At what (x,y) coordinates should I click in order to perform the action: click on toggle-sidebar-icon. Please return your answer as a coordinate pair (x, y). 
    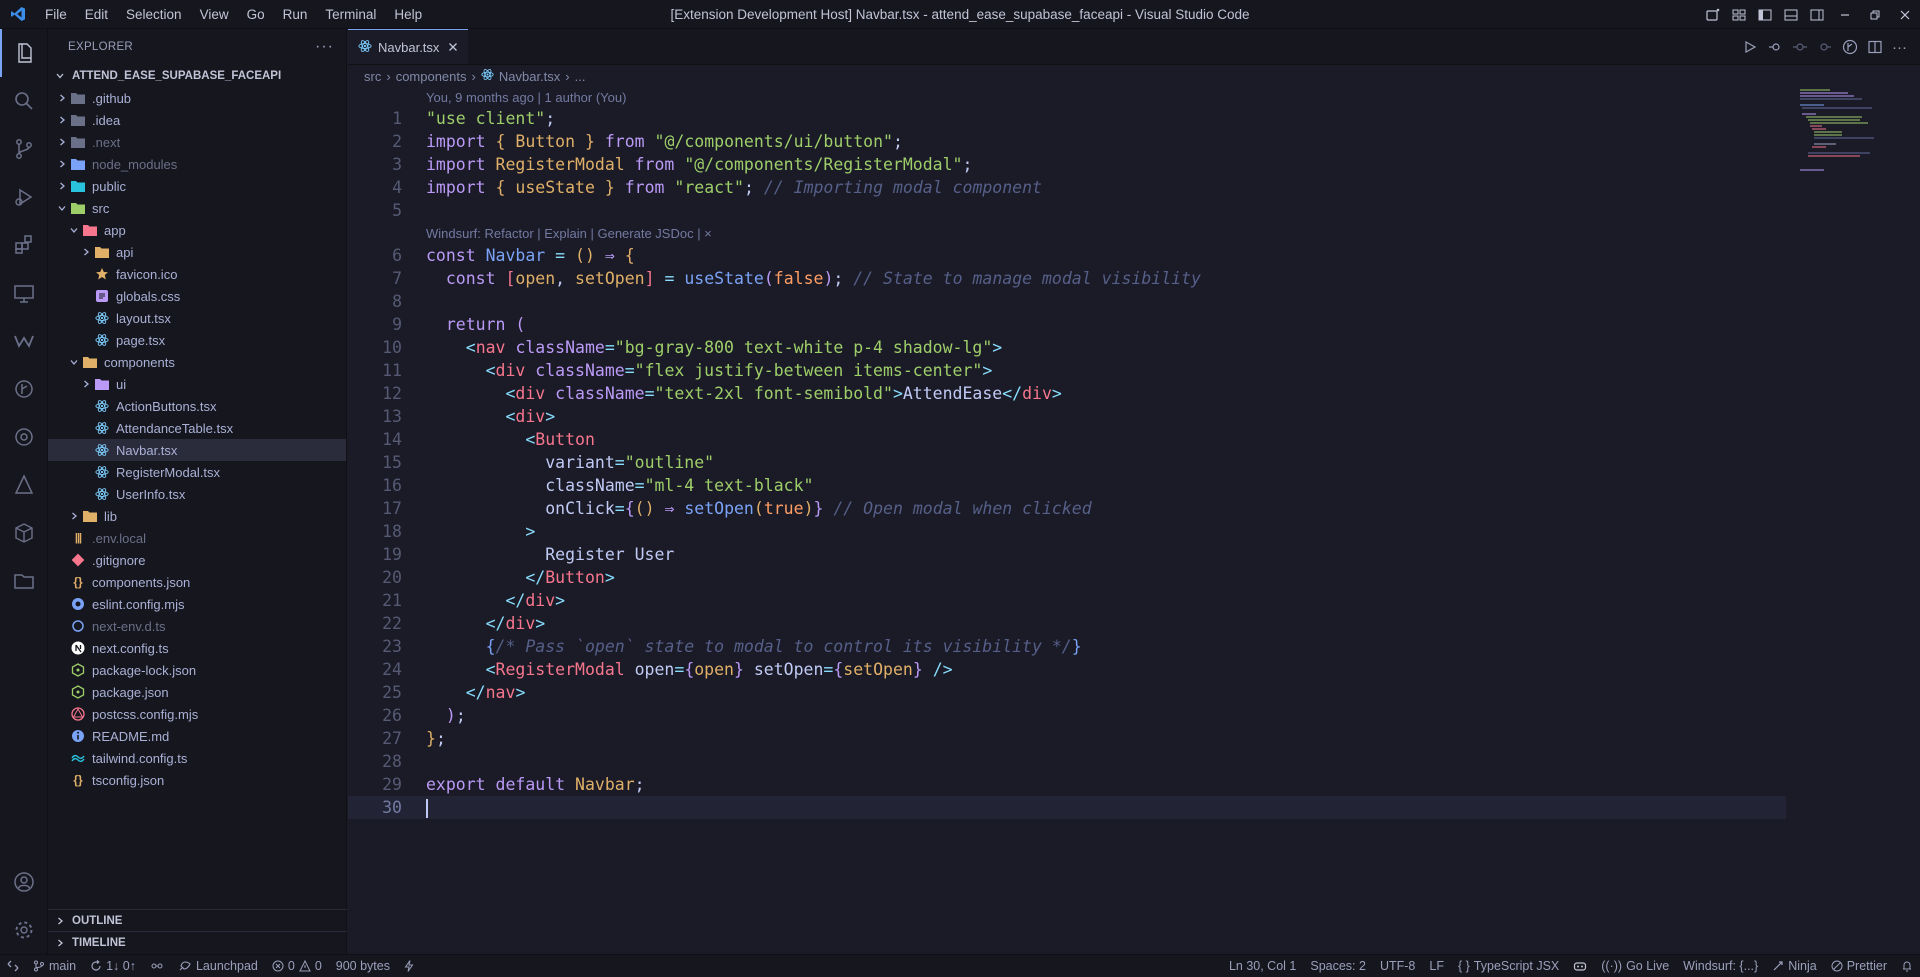
    Looking at the image, I should click on (1765, 14).